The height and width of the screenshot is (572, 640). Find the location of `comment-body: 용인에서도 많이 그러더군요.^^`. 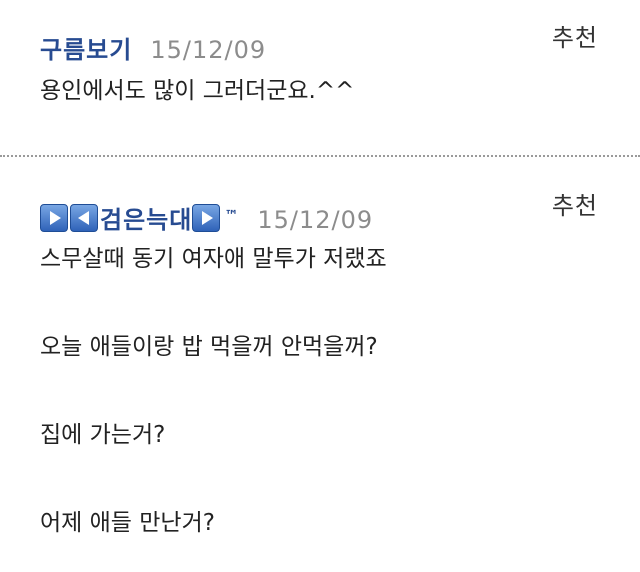

comment-body: 용인에서도 많이 그러더군요.^^ is located at coordinates (197, 91).